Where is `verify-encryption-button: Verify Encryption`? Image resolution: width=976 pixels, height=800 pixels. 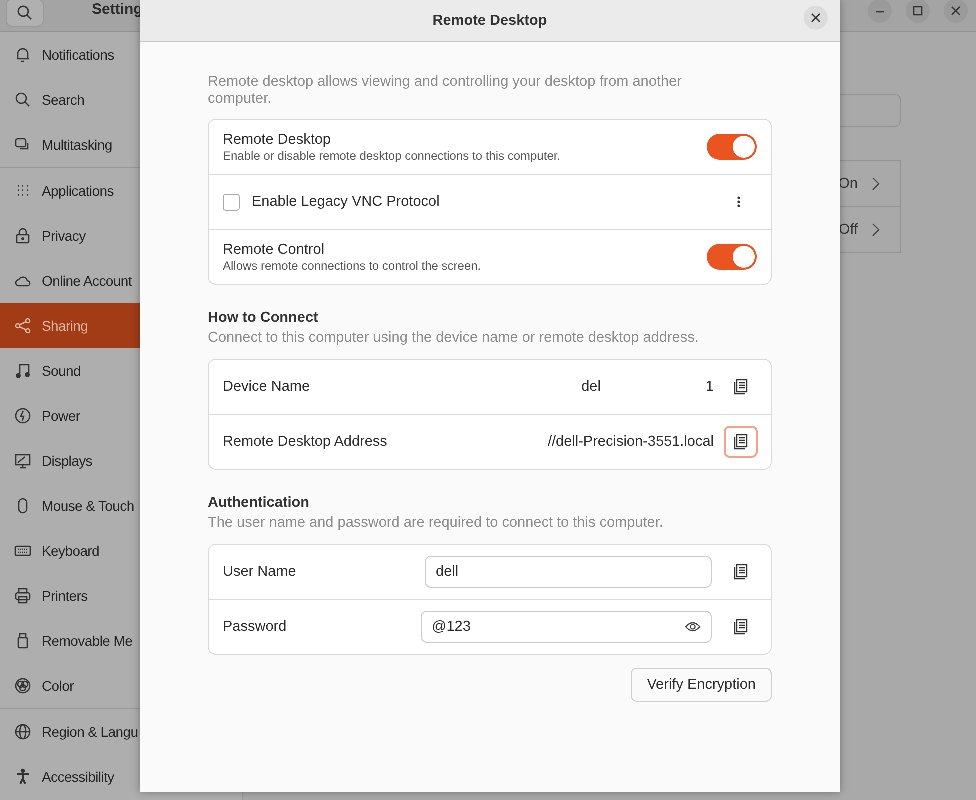 verify-encryption-button: Verify Encryption is located at coordinates (701, 685).